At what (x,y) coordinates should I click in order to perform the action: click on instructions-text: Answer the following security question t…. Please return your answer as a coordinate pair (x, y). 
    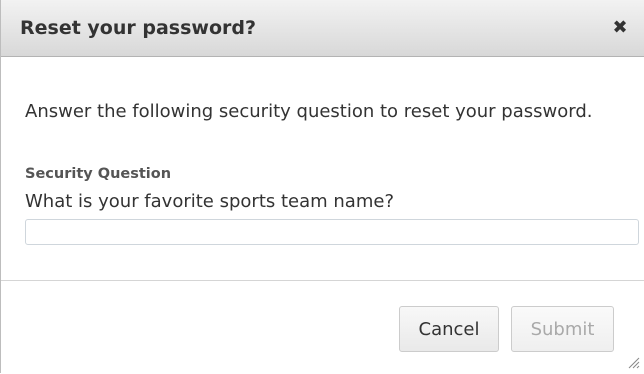
    Looking at the image, I should click on (309, 111).